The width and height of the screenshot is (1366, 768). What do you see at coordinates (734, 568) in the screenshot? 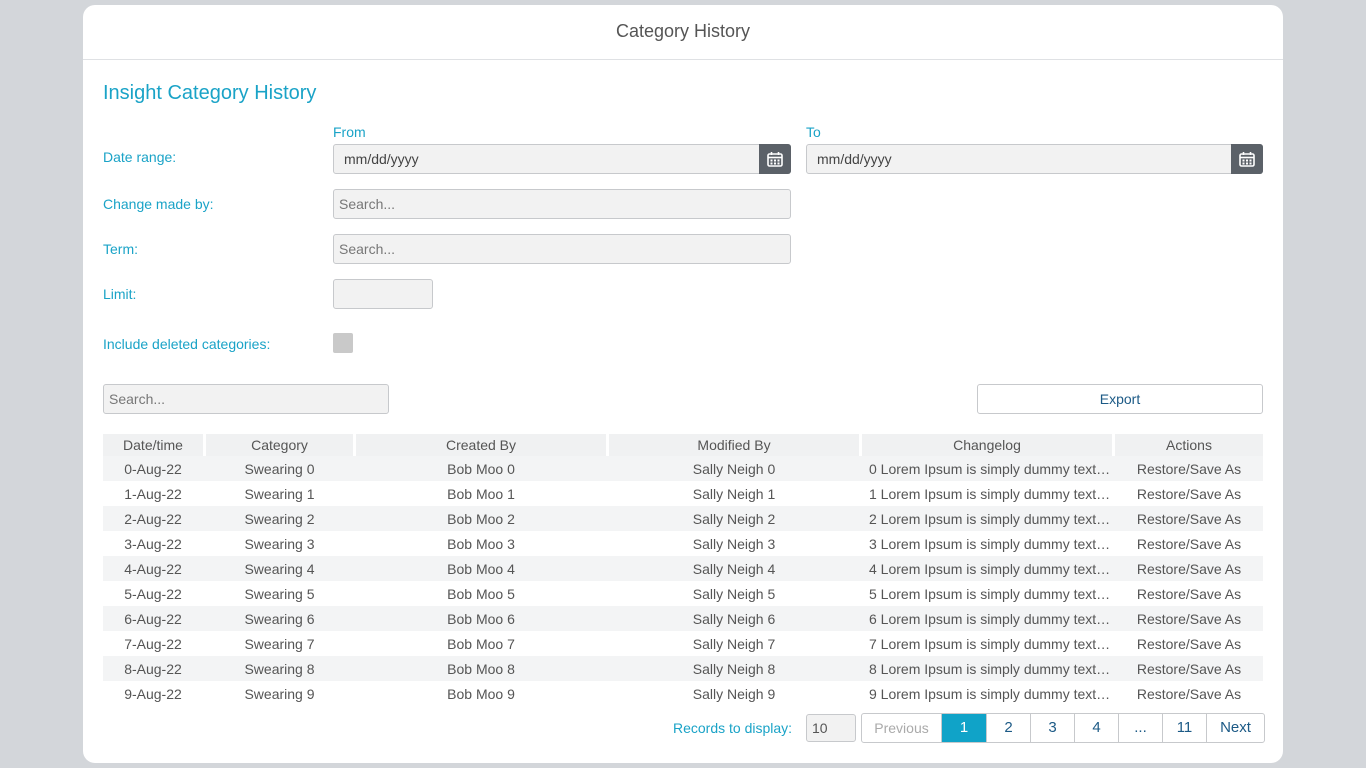
I see `cell-modified-by: Sally Neigh 4` at bounding box center [734, 568].